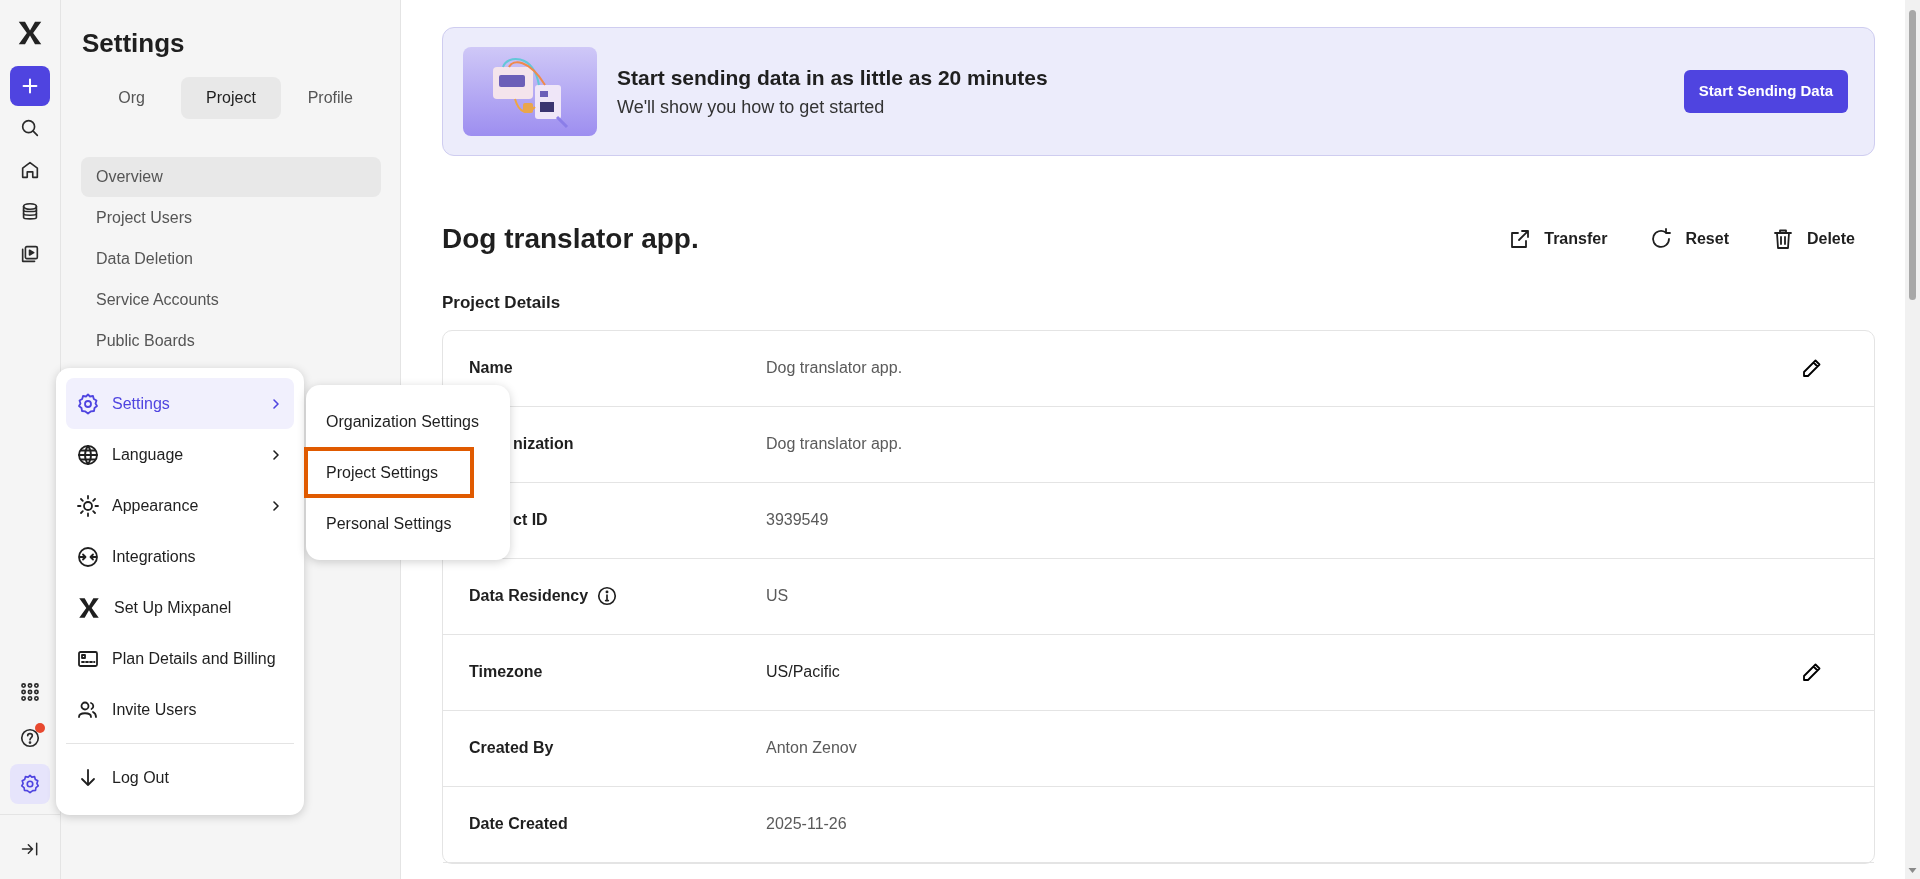 This screenshot has width=1920, height=879. I want to click on transfer-button: Transfer, so click(1558, 239).